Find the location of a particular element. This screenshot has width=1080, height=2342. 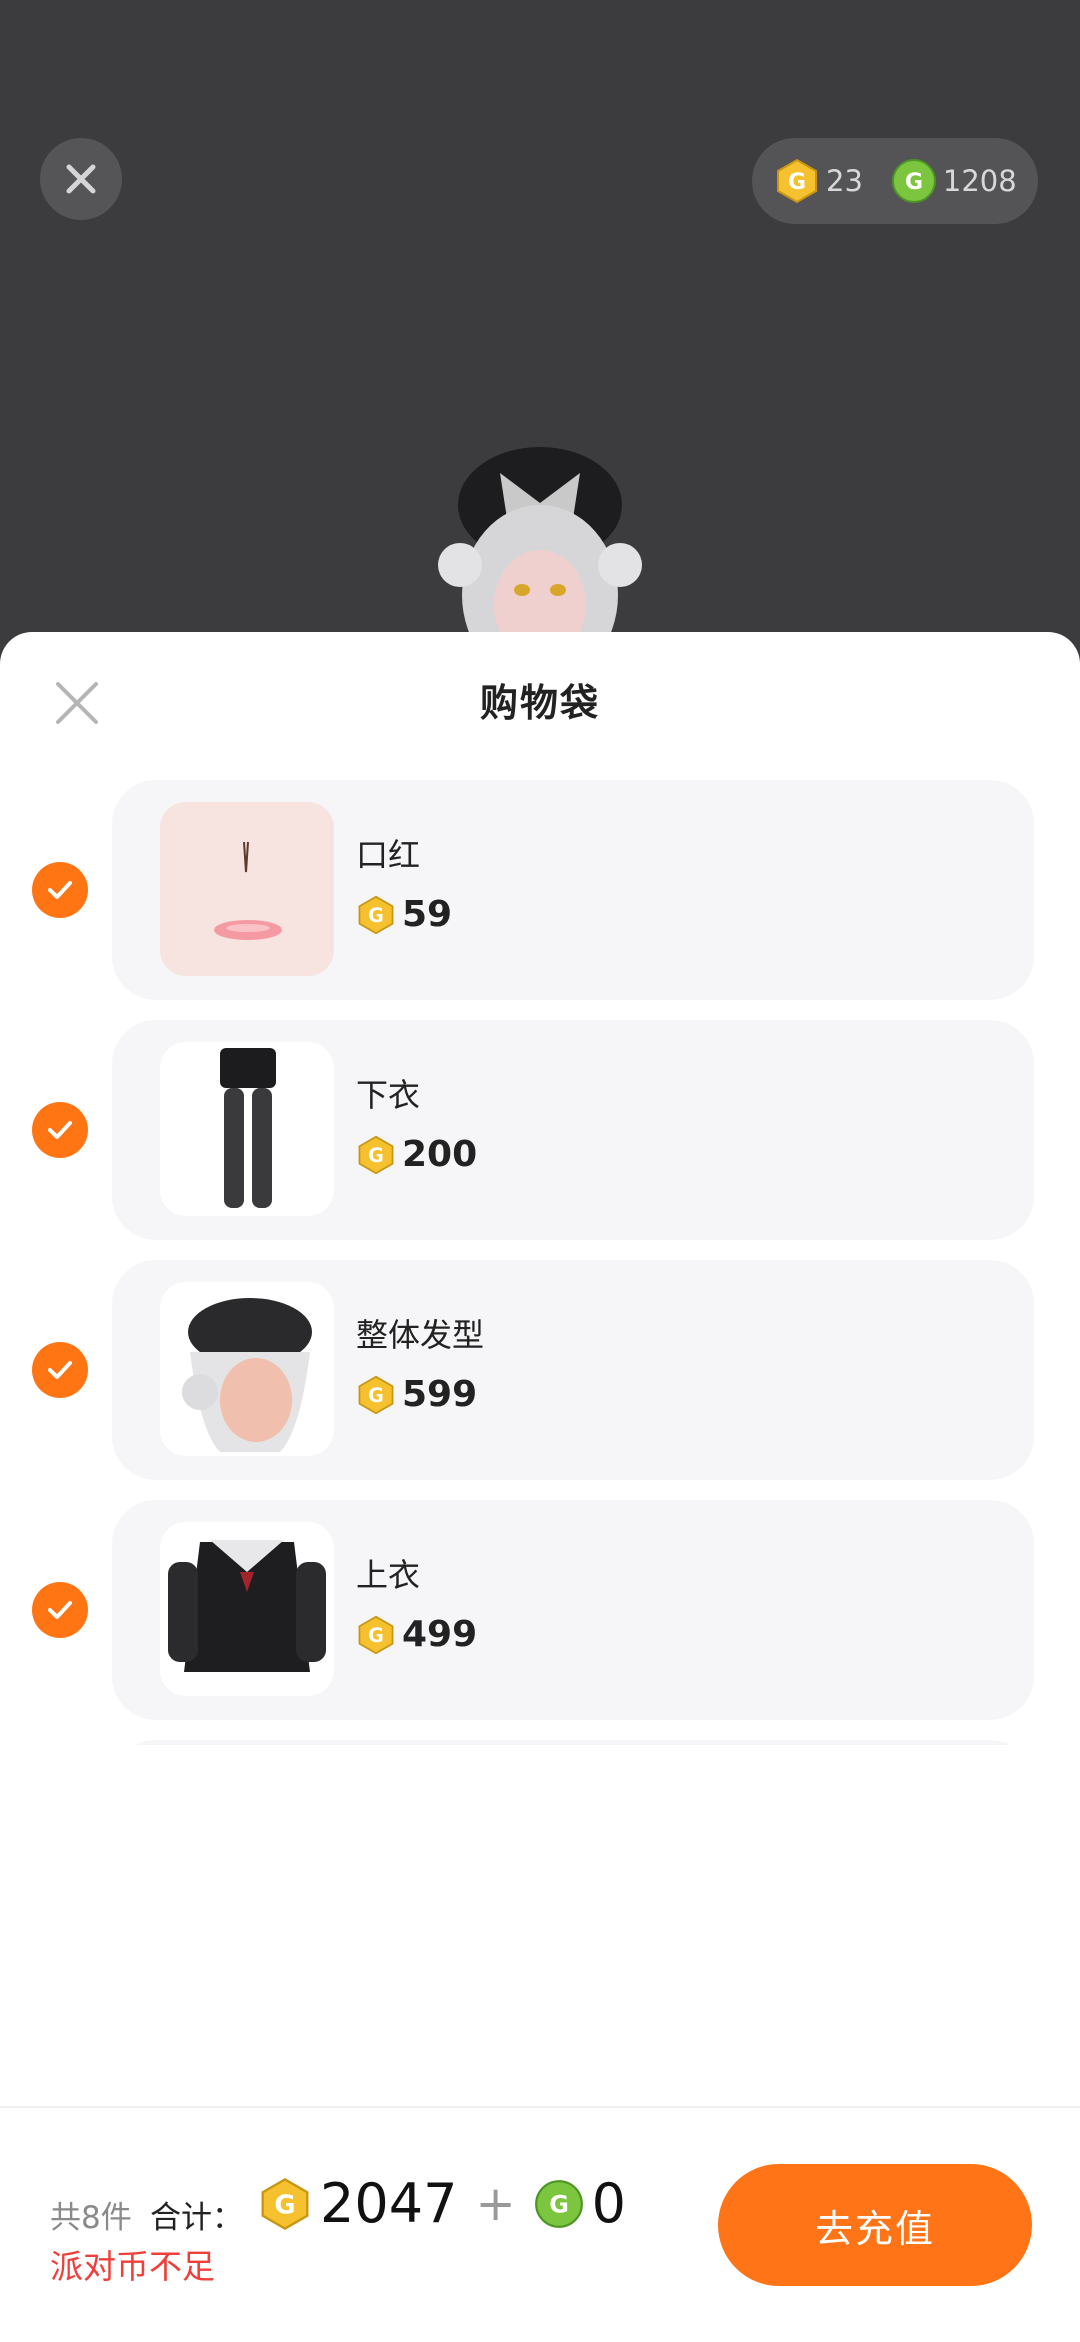

plus-sign: + is located at coordinates (495, 2203).